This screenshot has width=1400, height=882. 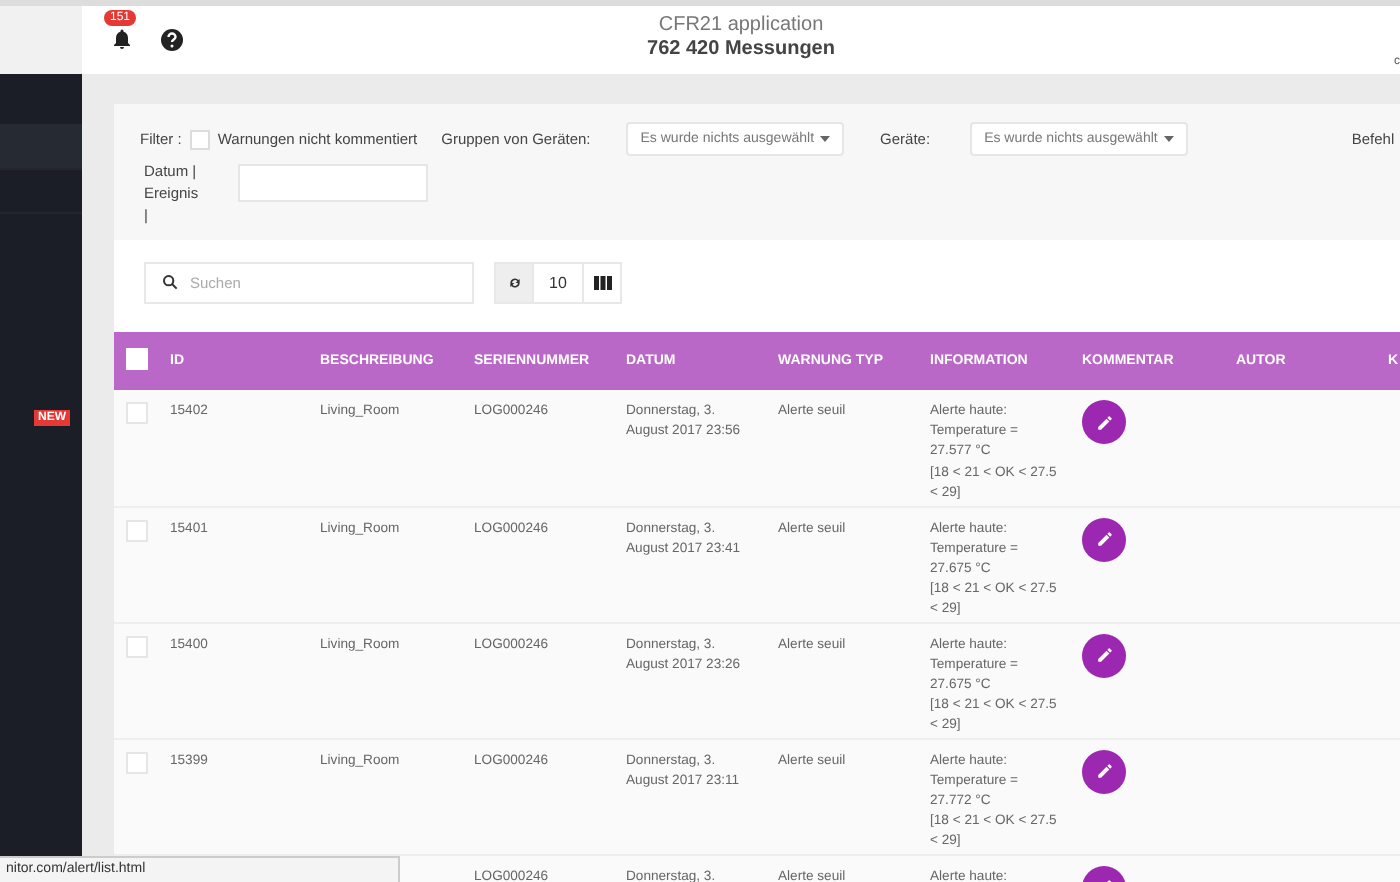 I want to click on select-all-checkbox, so click(x=137, y=359).